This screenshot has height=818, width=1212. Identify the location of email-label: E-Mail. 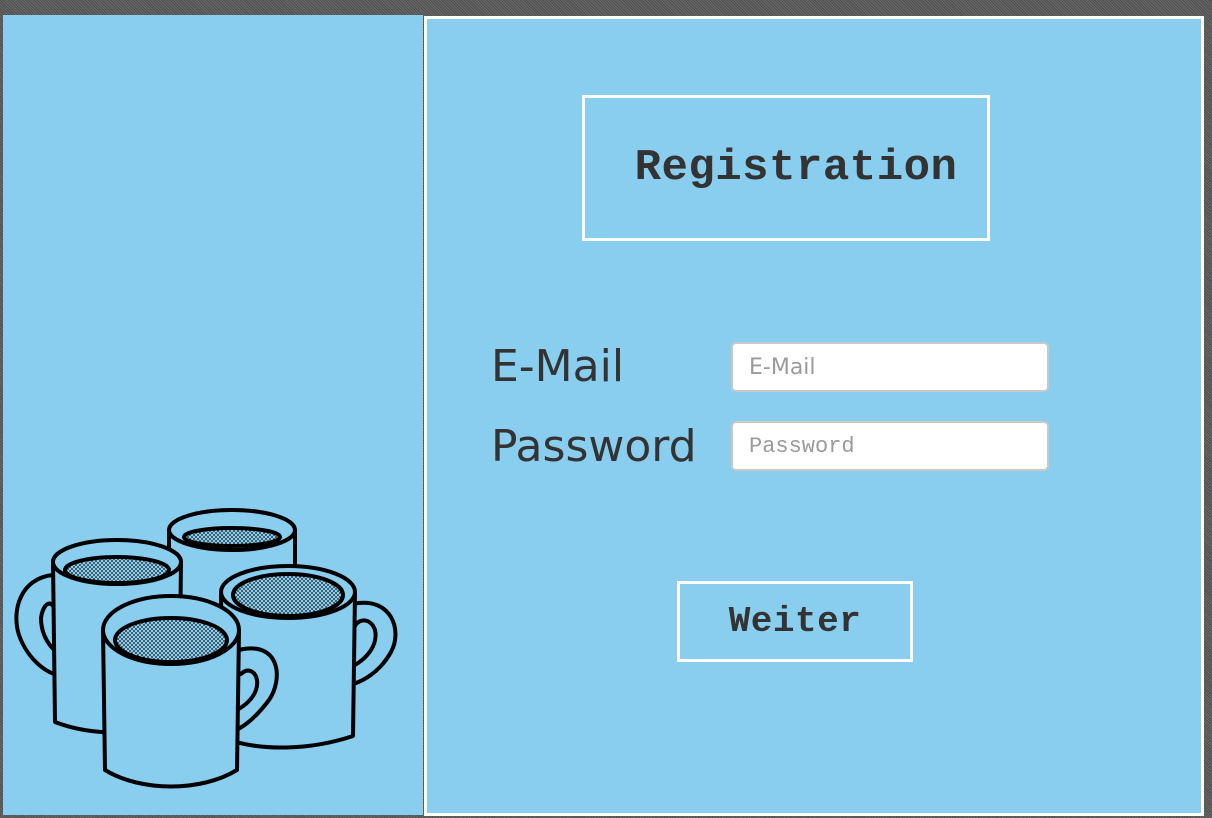
(558, 366).